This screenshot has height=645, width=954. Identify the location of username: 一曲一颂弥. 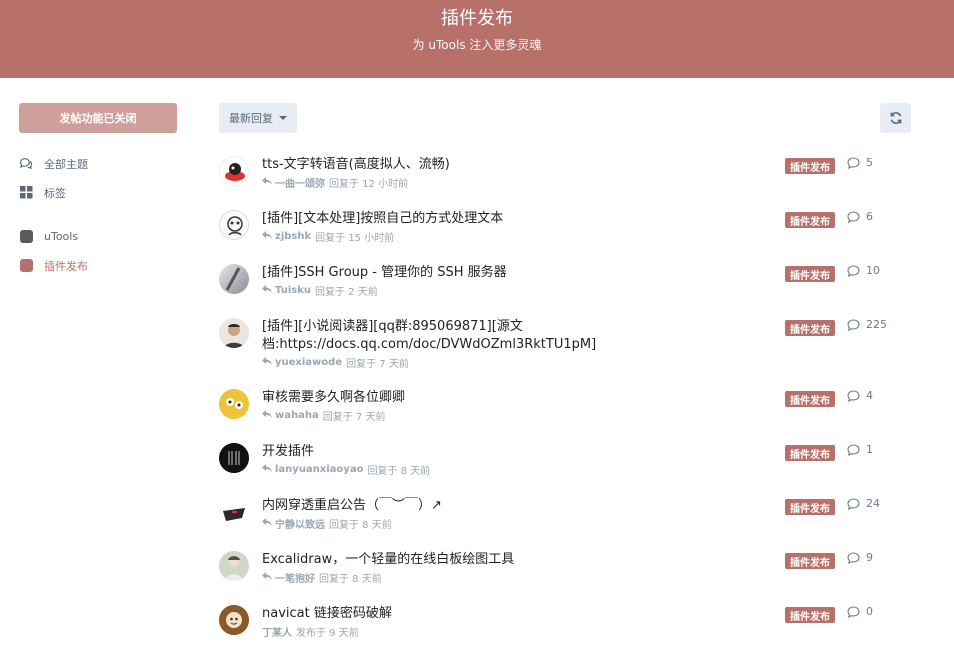
(300, 182).